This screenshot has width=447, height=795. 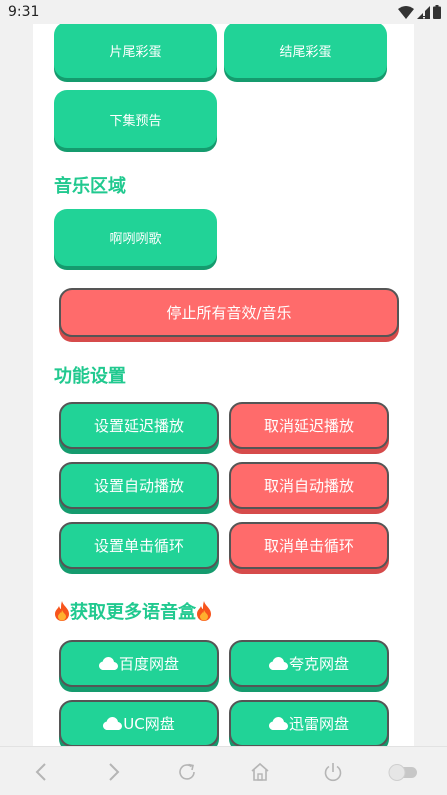 What do you see at coordinates (135, 237) in the screenshot?
I see `song-button: 啊咧咧歌` at bounding box center [135, 237].